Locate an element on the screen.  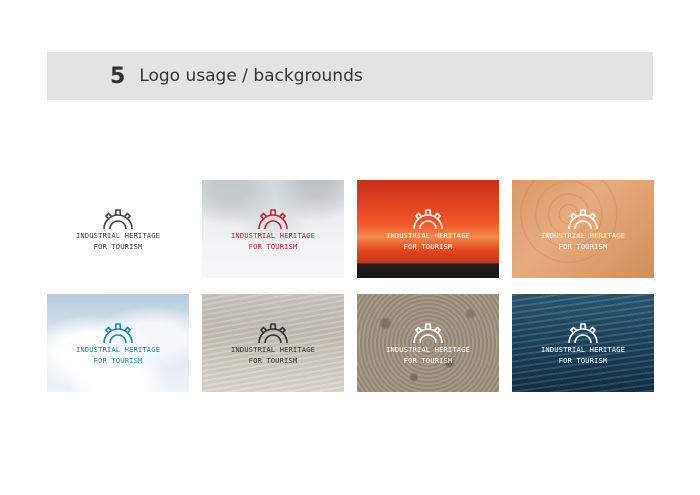
section-title: Logo usage / backgrounds is located at coordinates (251, 76).